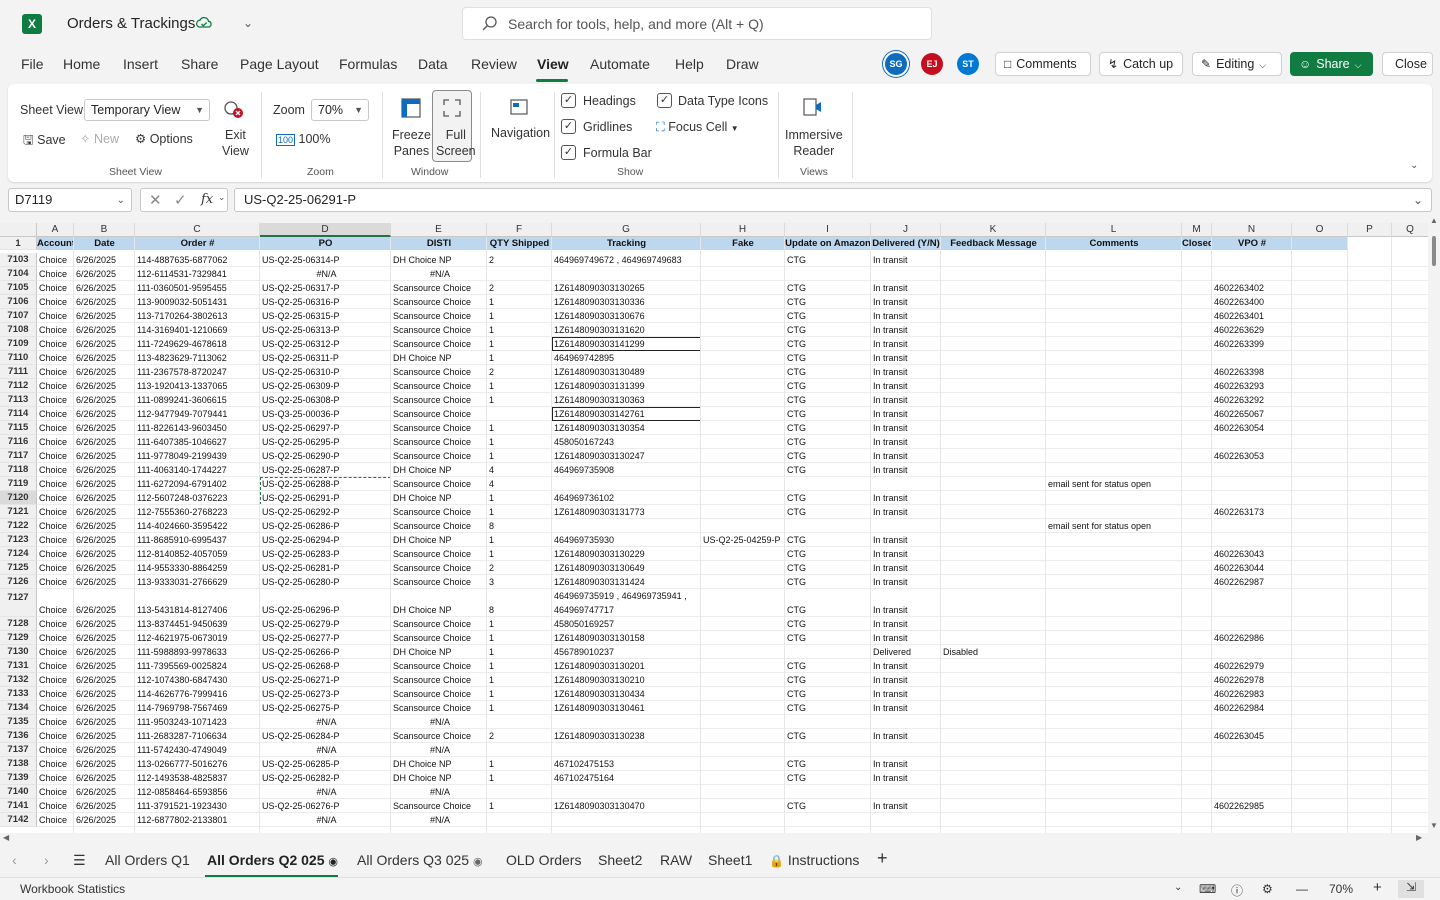  What do you see at coordinates (18, 680) in the screenshot?
I see `row-header: 7132` at bounding box center [18, 680].